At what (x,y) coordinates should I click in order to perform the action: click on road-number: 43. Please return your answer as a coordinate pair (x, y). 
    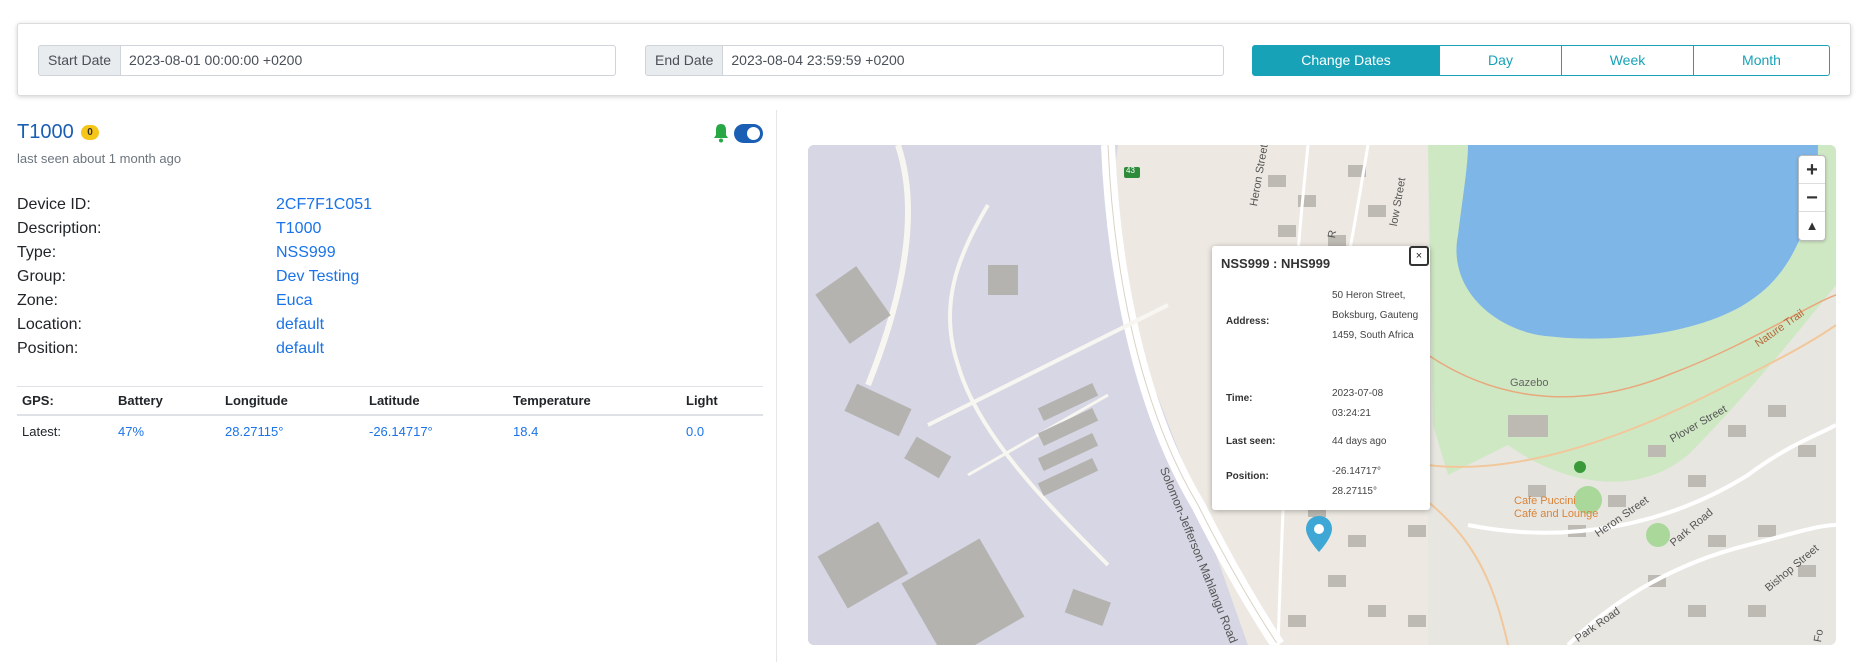
    Looking at the image, I should click on (1130, 170).